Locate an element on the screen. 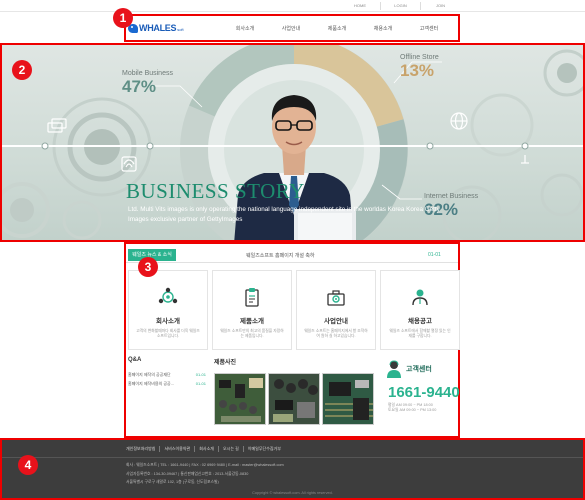  hero-title: BUSINESS STORY is located at coordinates (215, 191).